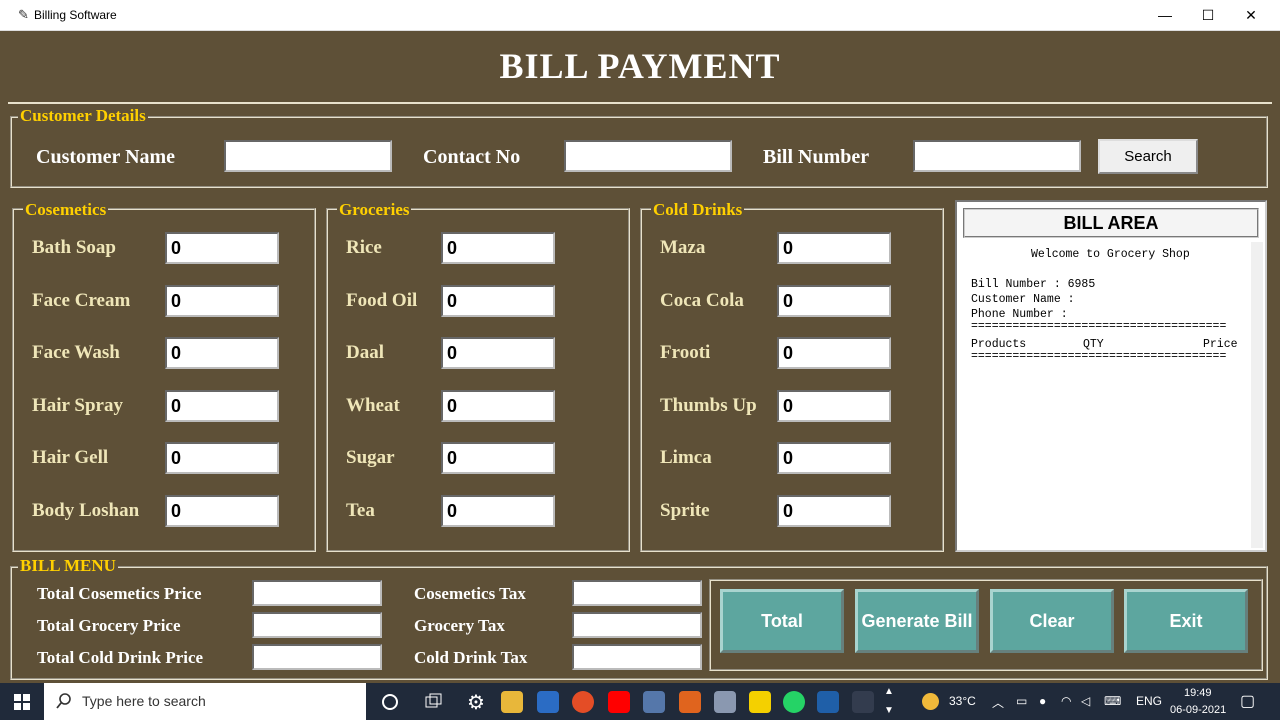  What do you see at coordinates (472, 157) in the screenshot?
I see `contact-no-label: Contact No` at bounding box center [472, 157].